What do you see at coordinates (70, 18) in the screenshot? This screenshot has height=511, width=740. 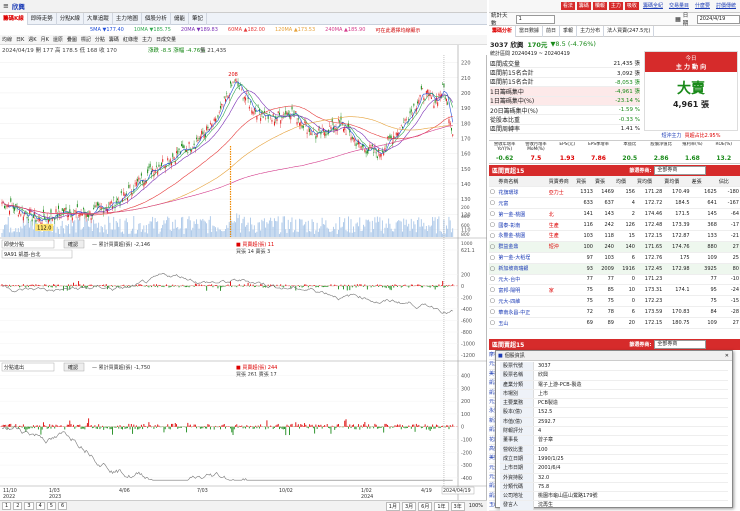 I see `tab-2: 分點K線` at bounding box center [70, 18].